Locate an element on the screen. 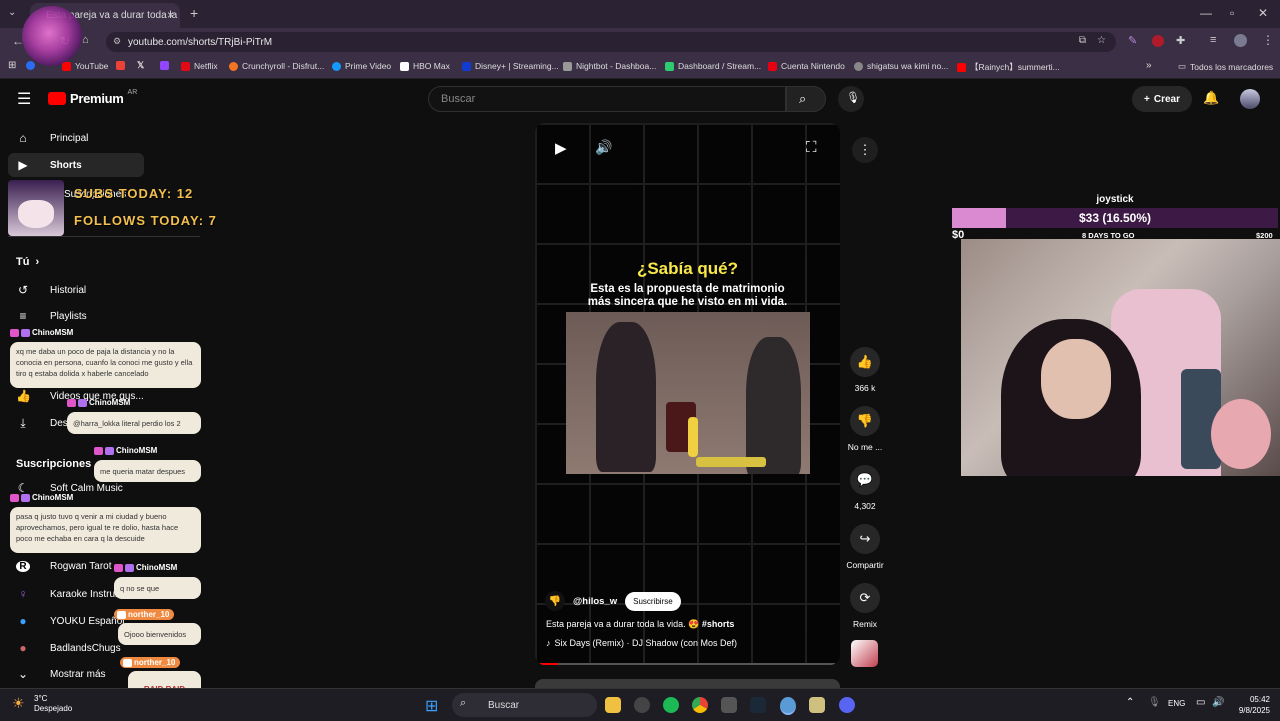  twitch-icon is located at coordinates (164, 65).